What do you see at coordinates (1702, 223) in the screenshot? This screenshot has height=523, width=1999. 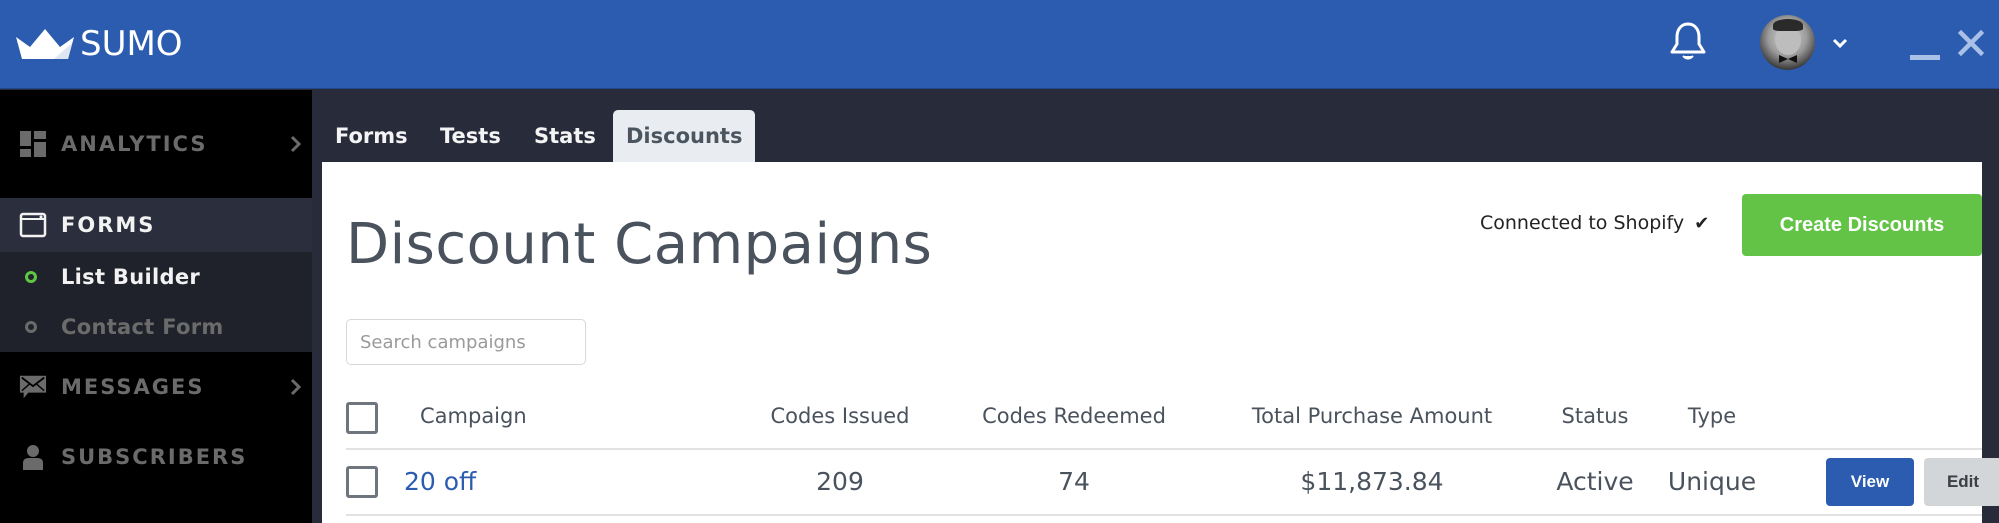 I see `checkmark-icon: ✔` at bounding box center [1702, 223].